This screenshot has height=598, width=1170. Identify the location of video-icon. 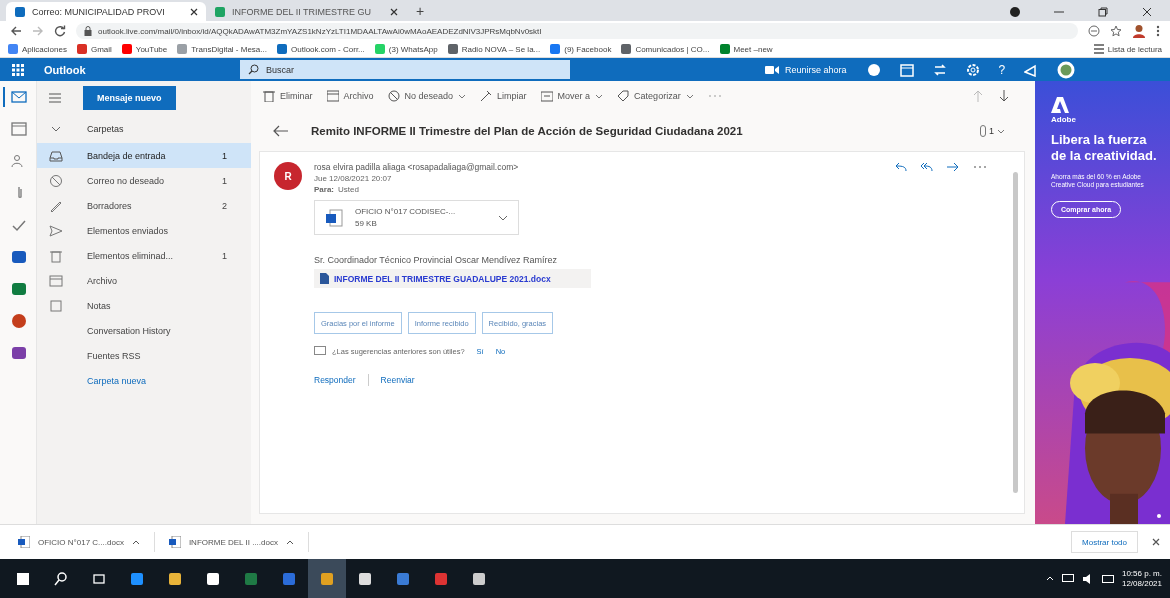
(772, 69).